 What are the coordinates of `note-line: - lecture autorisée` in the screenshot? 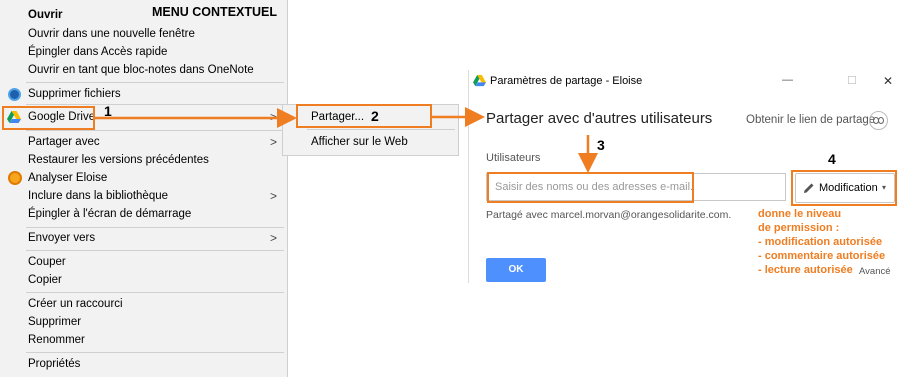 It's located at (805, 270).